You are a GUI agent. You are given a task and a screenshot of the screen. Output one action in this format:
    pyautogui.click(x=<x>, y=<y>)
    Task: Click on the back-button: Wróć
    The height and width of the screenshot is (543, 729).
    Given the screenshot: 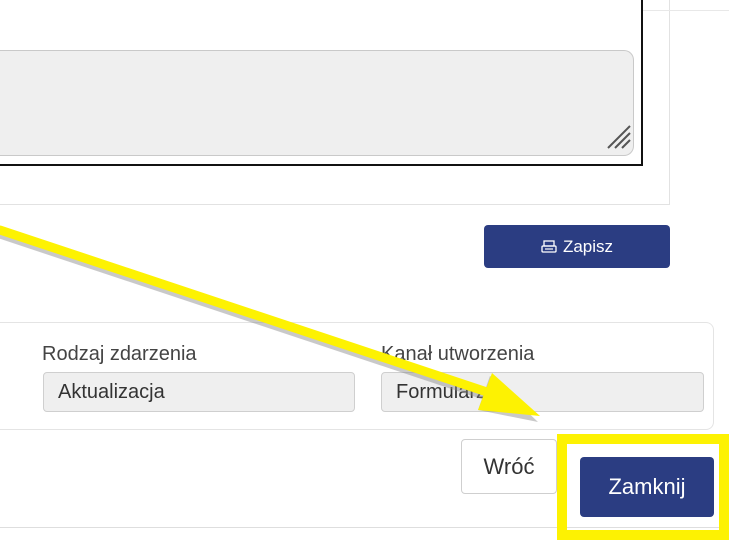 What is the action you would take?
    pyautogui.click(x=509, y=466)
    